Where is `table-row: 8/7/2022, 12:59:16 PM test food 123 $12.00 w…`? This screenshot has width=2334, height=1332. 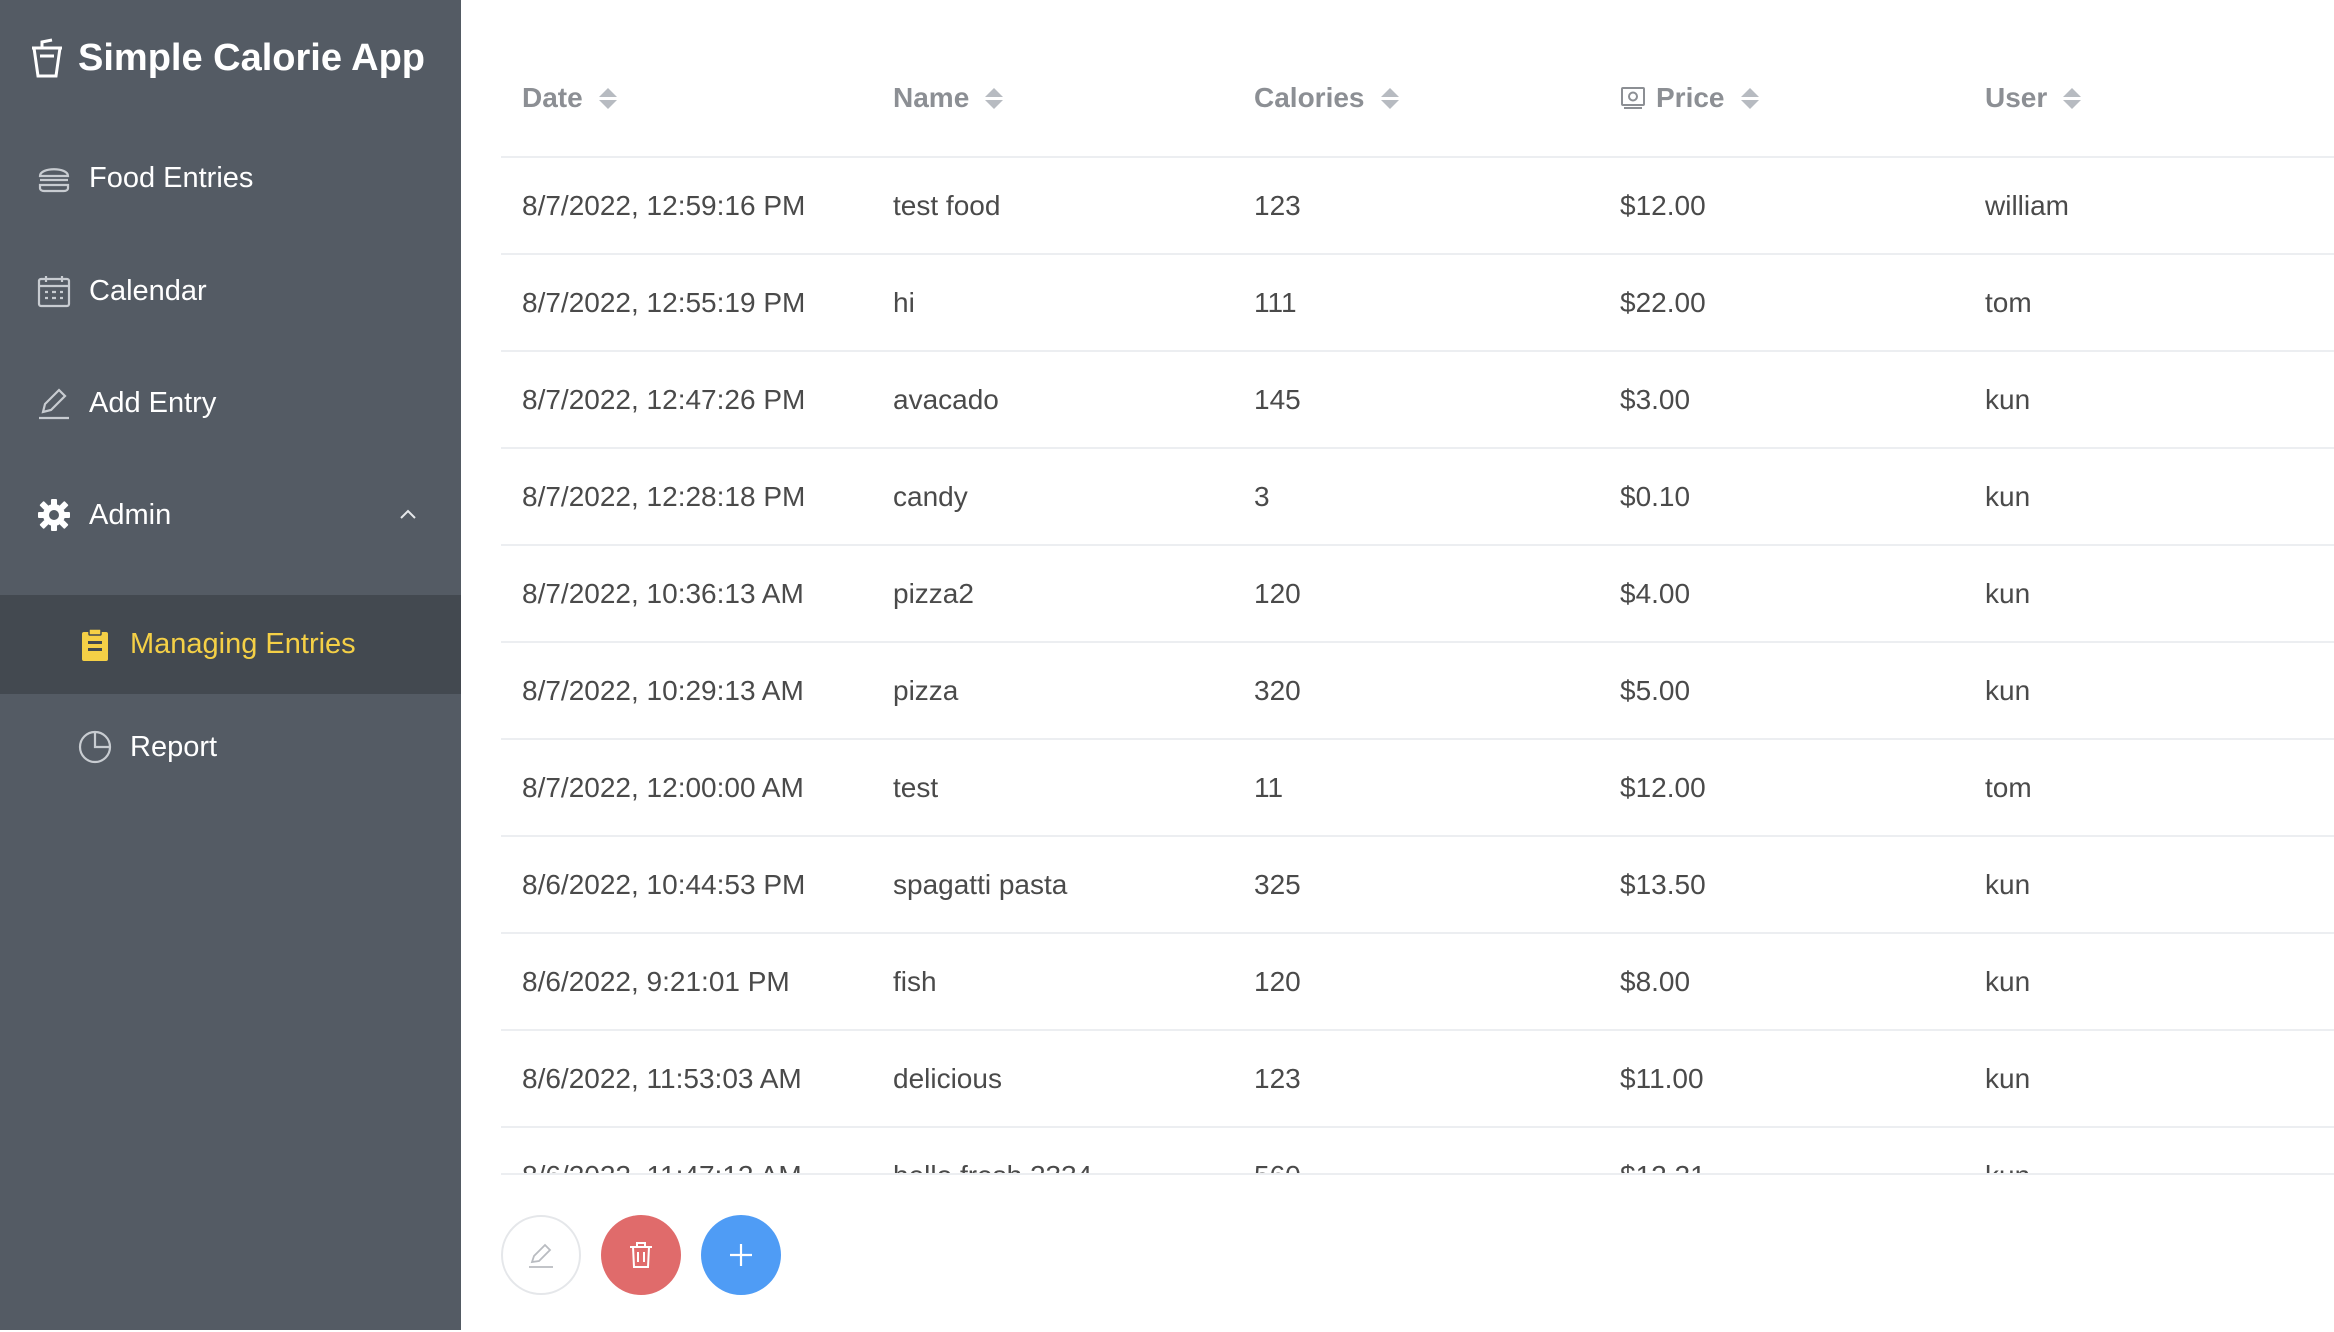 table-row: 8/7/2022, 12:59:16 PM test food 123 $12.00 w… is located at coordinates (1417, 206).